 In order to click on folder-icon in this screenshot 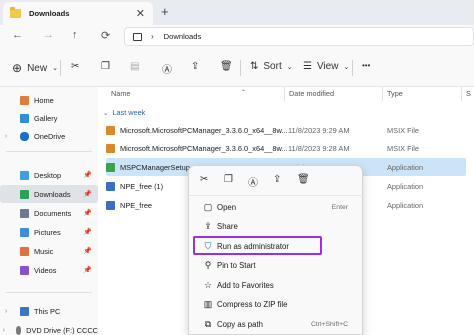, I will do `click(15, 12)`.